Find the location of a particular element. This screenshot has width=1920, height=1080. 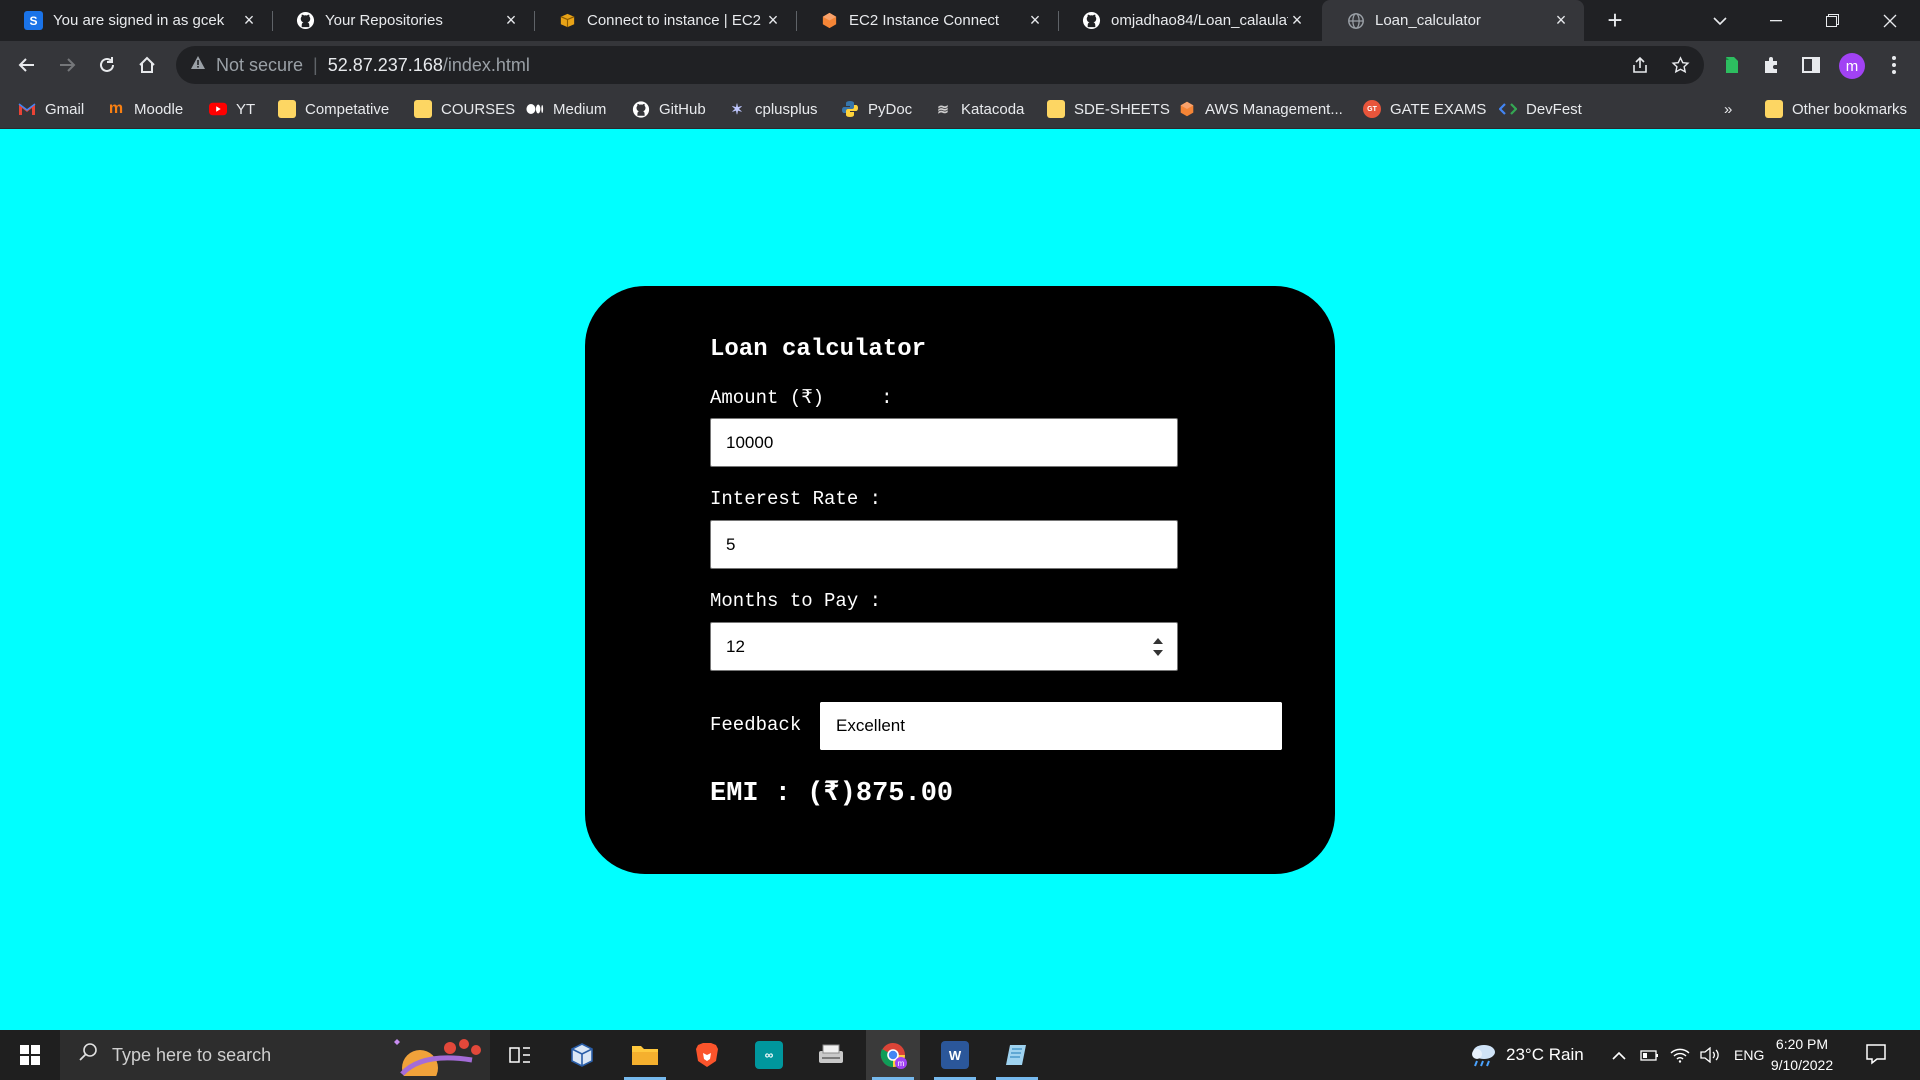

notification-icon is located at coordinates (1877, 1055).